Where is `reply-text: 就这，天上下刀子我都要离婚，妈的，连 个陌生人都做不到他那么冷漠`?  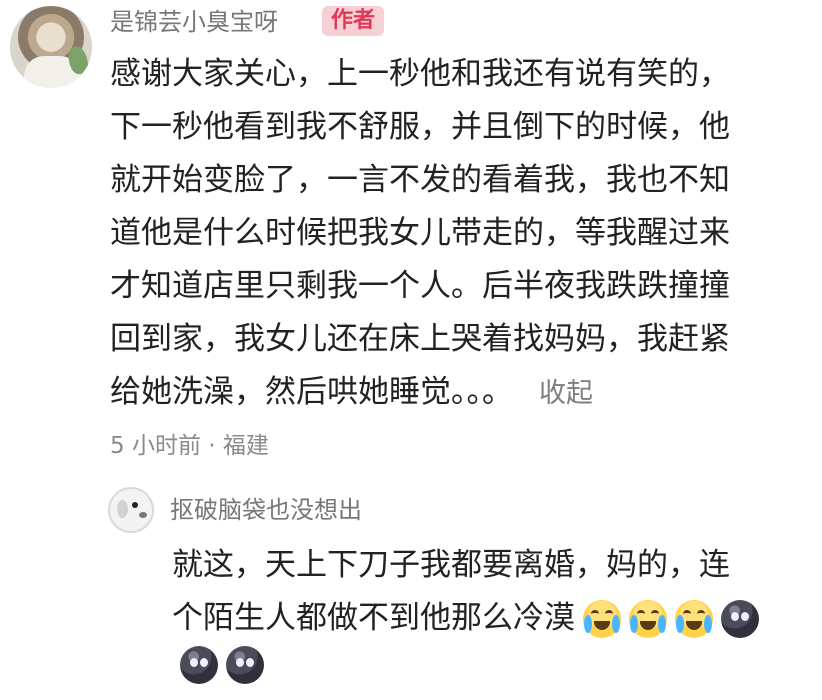 reply-text: 就这，天上下刀子我都要离婚，妈的，连 个陌生人都做不到他那么冷漠 is located at coordinates (487, 592).